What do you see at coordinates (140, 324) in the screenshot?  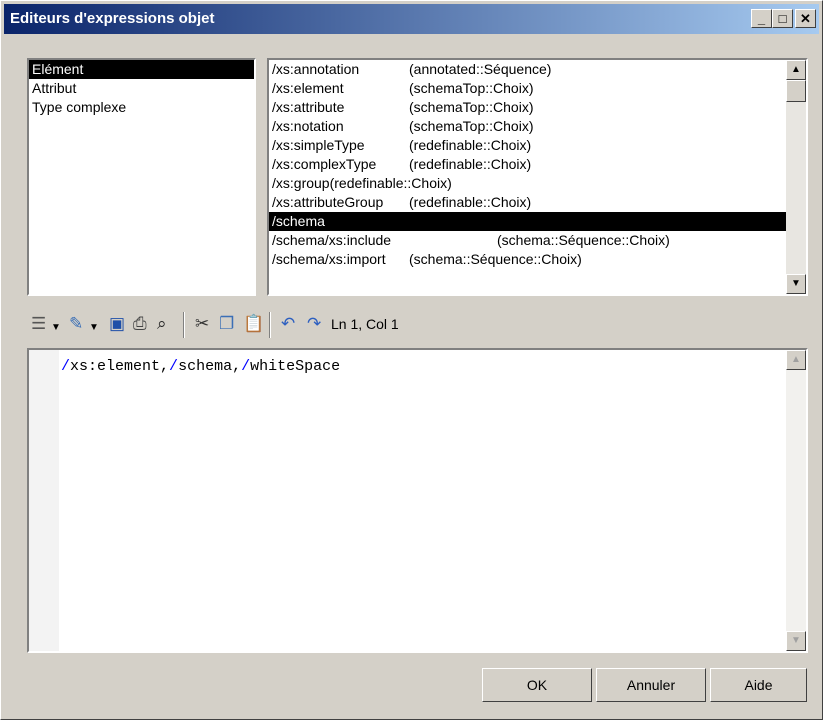 I see `print-icon: ⎙` at bounding box center [140, 324].